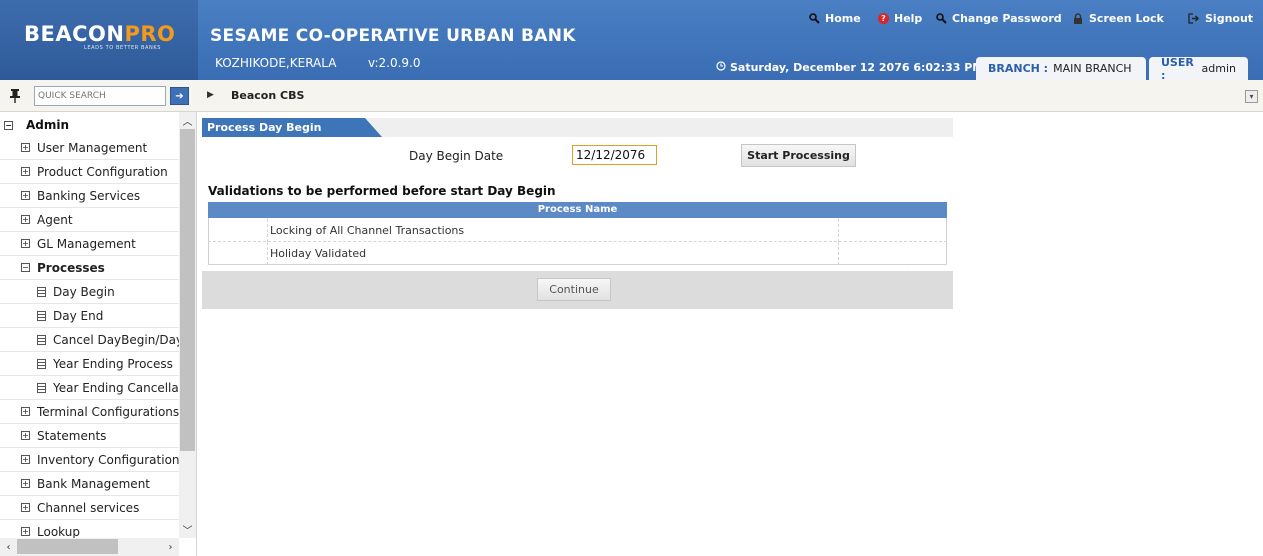 The height and width of the screenshot is (556, 1263). What do you see at coordinates (1177, 68) in the screenshot?
I see `user-key: USER :` at bounding box center [1177, 68].